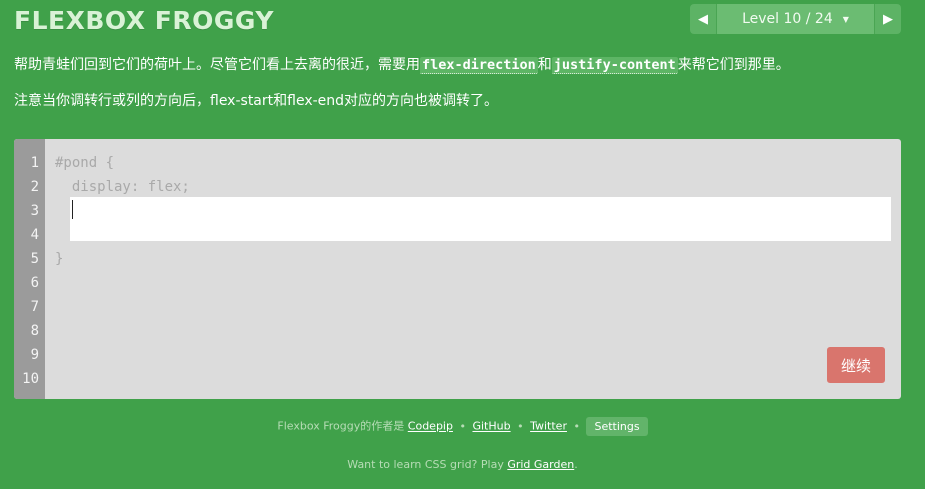 The height and width of the screenshot is (489, 925). Describe the element at coordinates (72, 209) in the screenshot. I see `text-cursor` at that location.